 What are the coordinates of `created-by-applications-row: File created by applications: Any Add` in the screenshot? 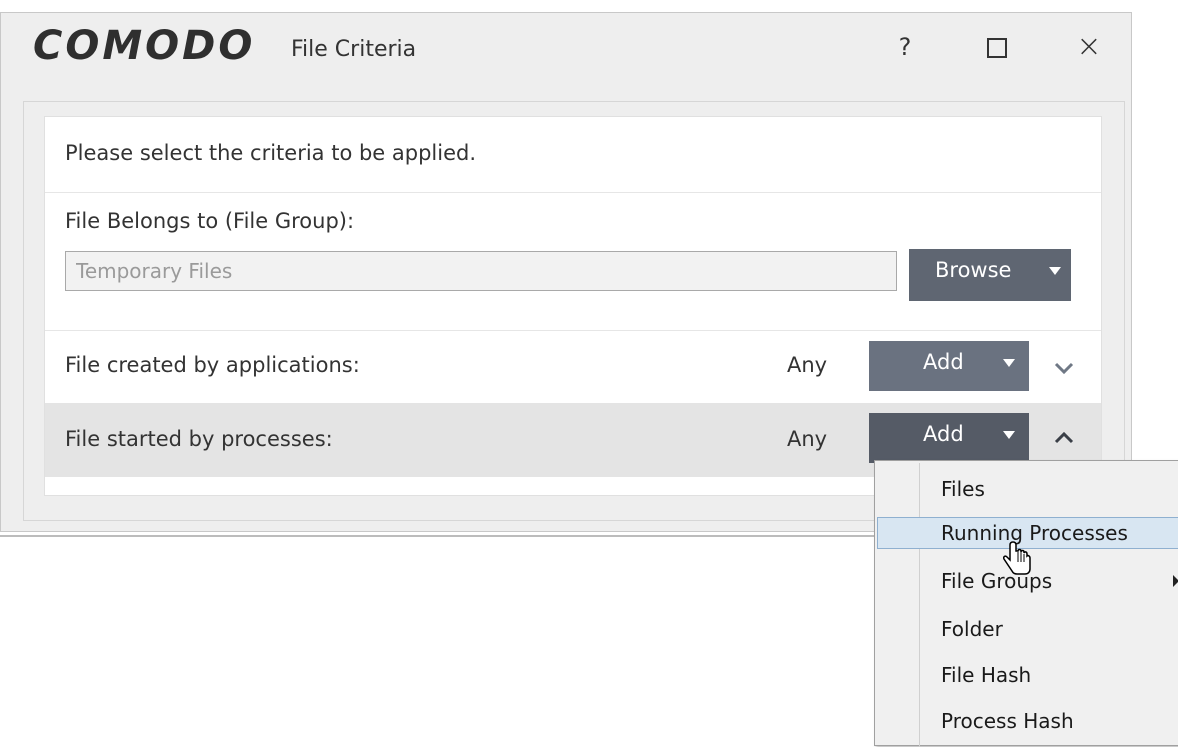 It's located at (573, 367).